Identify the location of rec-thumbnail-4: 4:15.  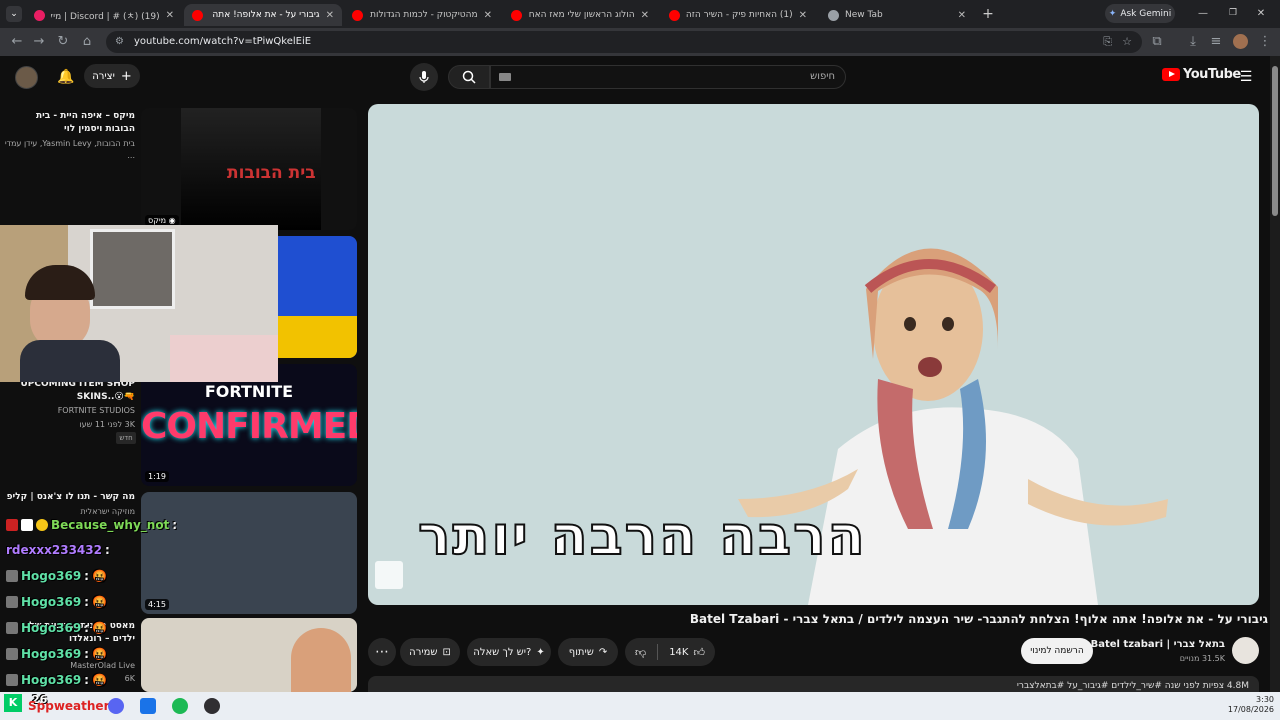
(249, 553).